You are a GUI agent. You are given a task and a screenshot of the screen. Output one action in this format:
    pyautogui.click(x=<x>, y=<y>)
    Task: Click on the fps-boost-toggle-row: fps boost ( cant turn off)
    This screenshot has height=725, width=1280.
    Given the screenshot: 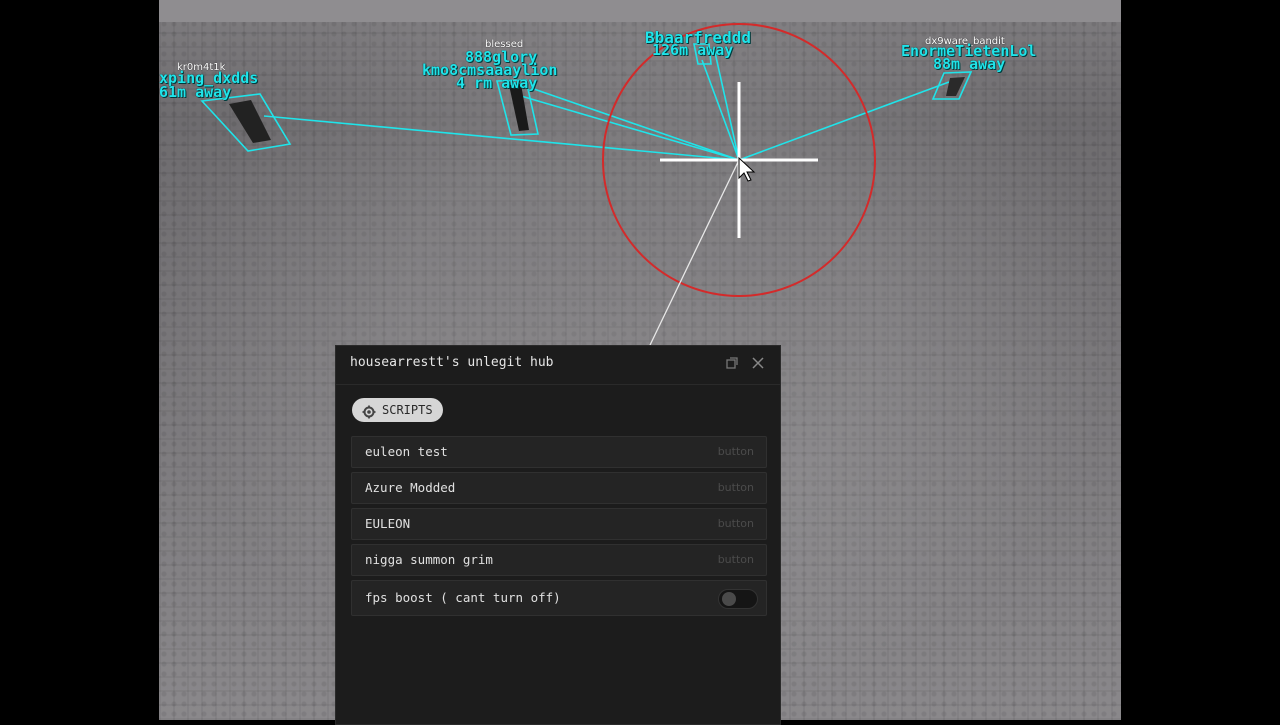 What is the action you would take?
    pyautogui.click(x=559, y=598)
    